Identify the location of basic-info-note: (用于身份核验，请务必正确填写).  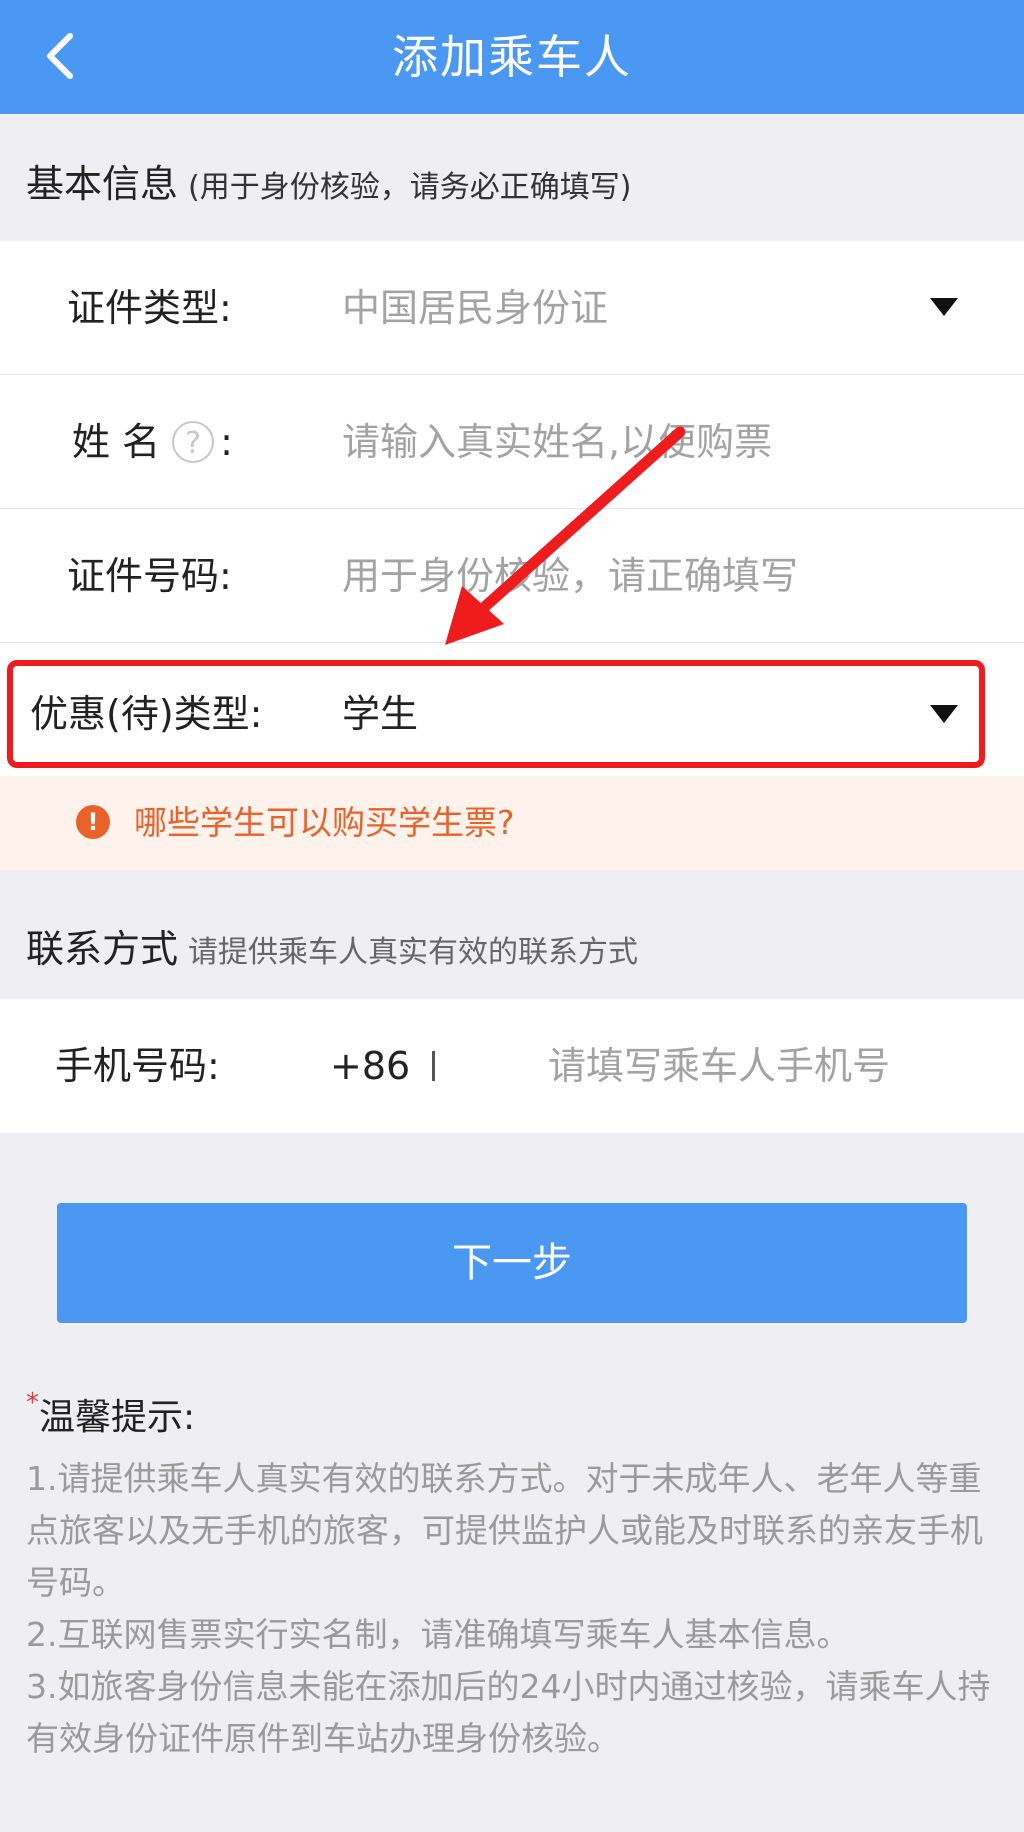
(410, 187).